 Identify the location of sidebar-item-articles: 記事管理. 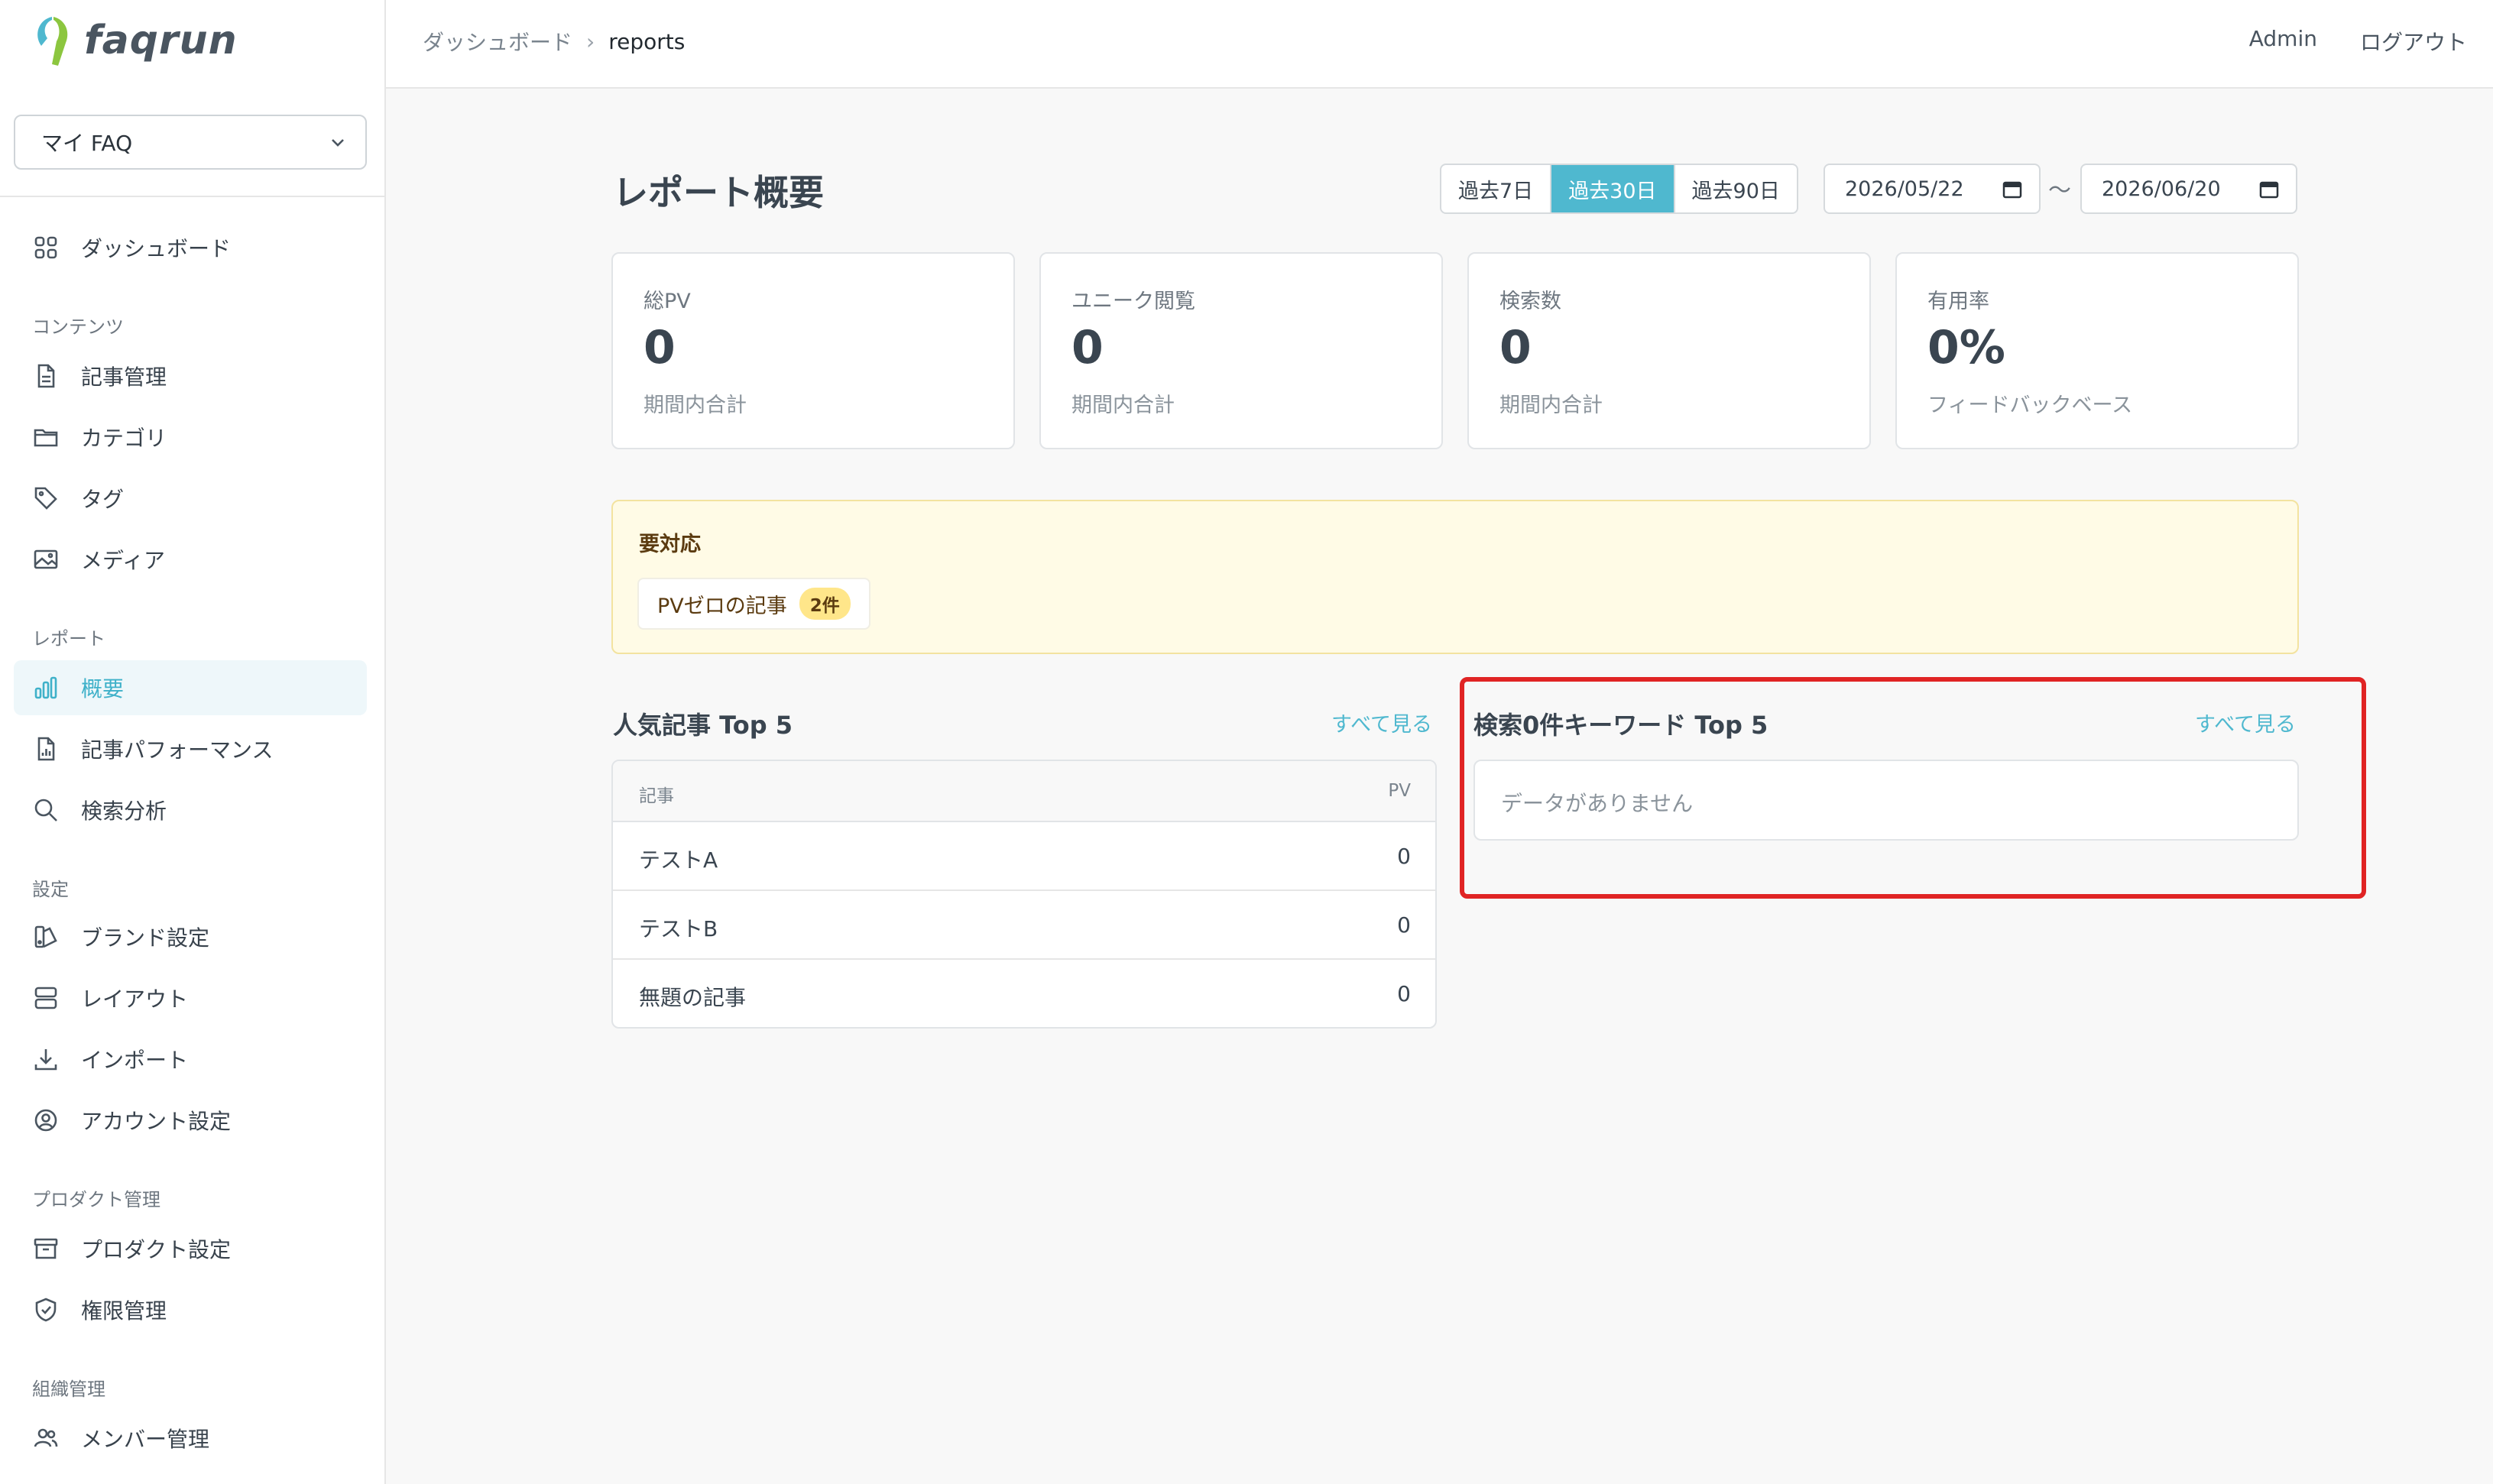
(190, 376).